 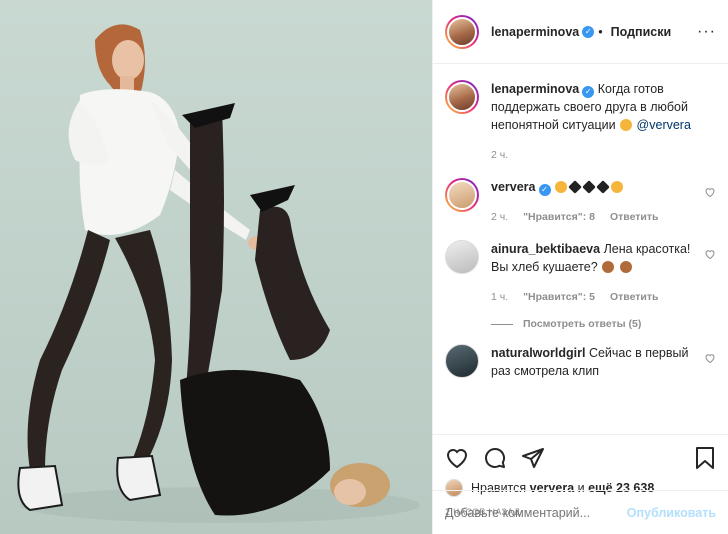 What do you see at coordinates (536, 512) in the screenshot?
I see `add-comment-input` at bounding box center [536, 512].